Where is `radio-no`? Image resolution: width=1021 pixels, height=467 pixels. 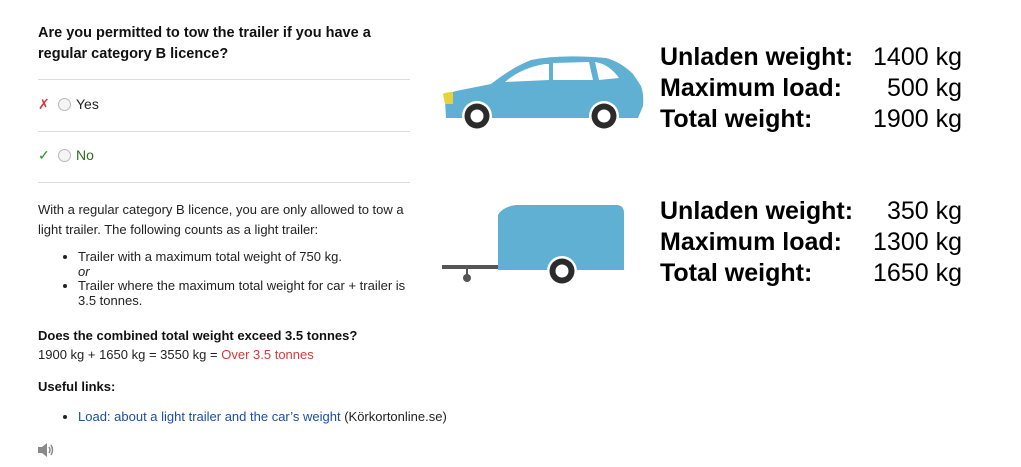 radio-no is located at coordinates (64, 155).